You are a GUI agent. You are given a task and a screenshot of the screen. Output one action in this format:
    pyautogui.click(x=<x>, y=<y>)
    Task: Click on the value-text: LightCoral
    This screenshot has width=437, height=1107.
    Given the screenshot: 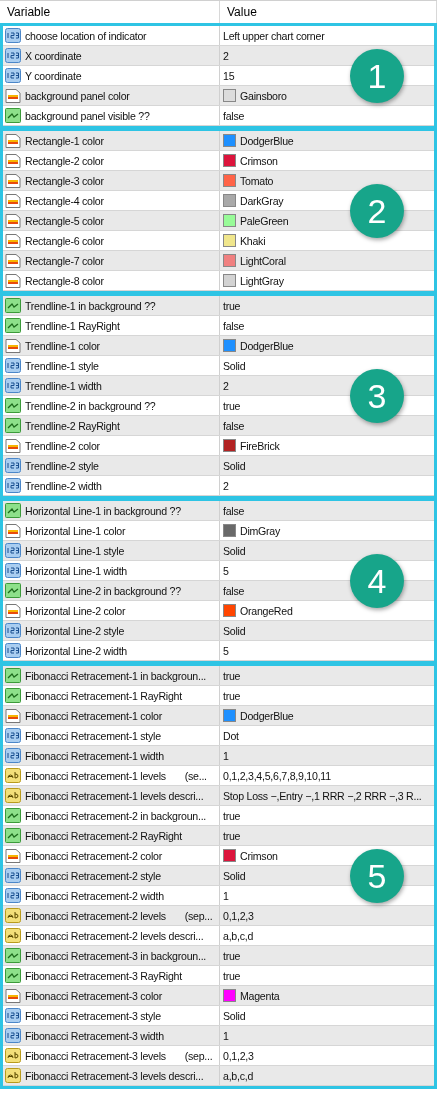 What is the action you would take?
    pyautogui.click(x=263, y=260)
    